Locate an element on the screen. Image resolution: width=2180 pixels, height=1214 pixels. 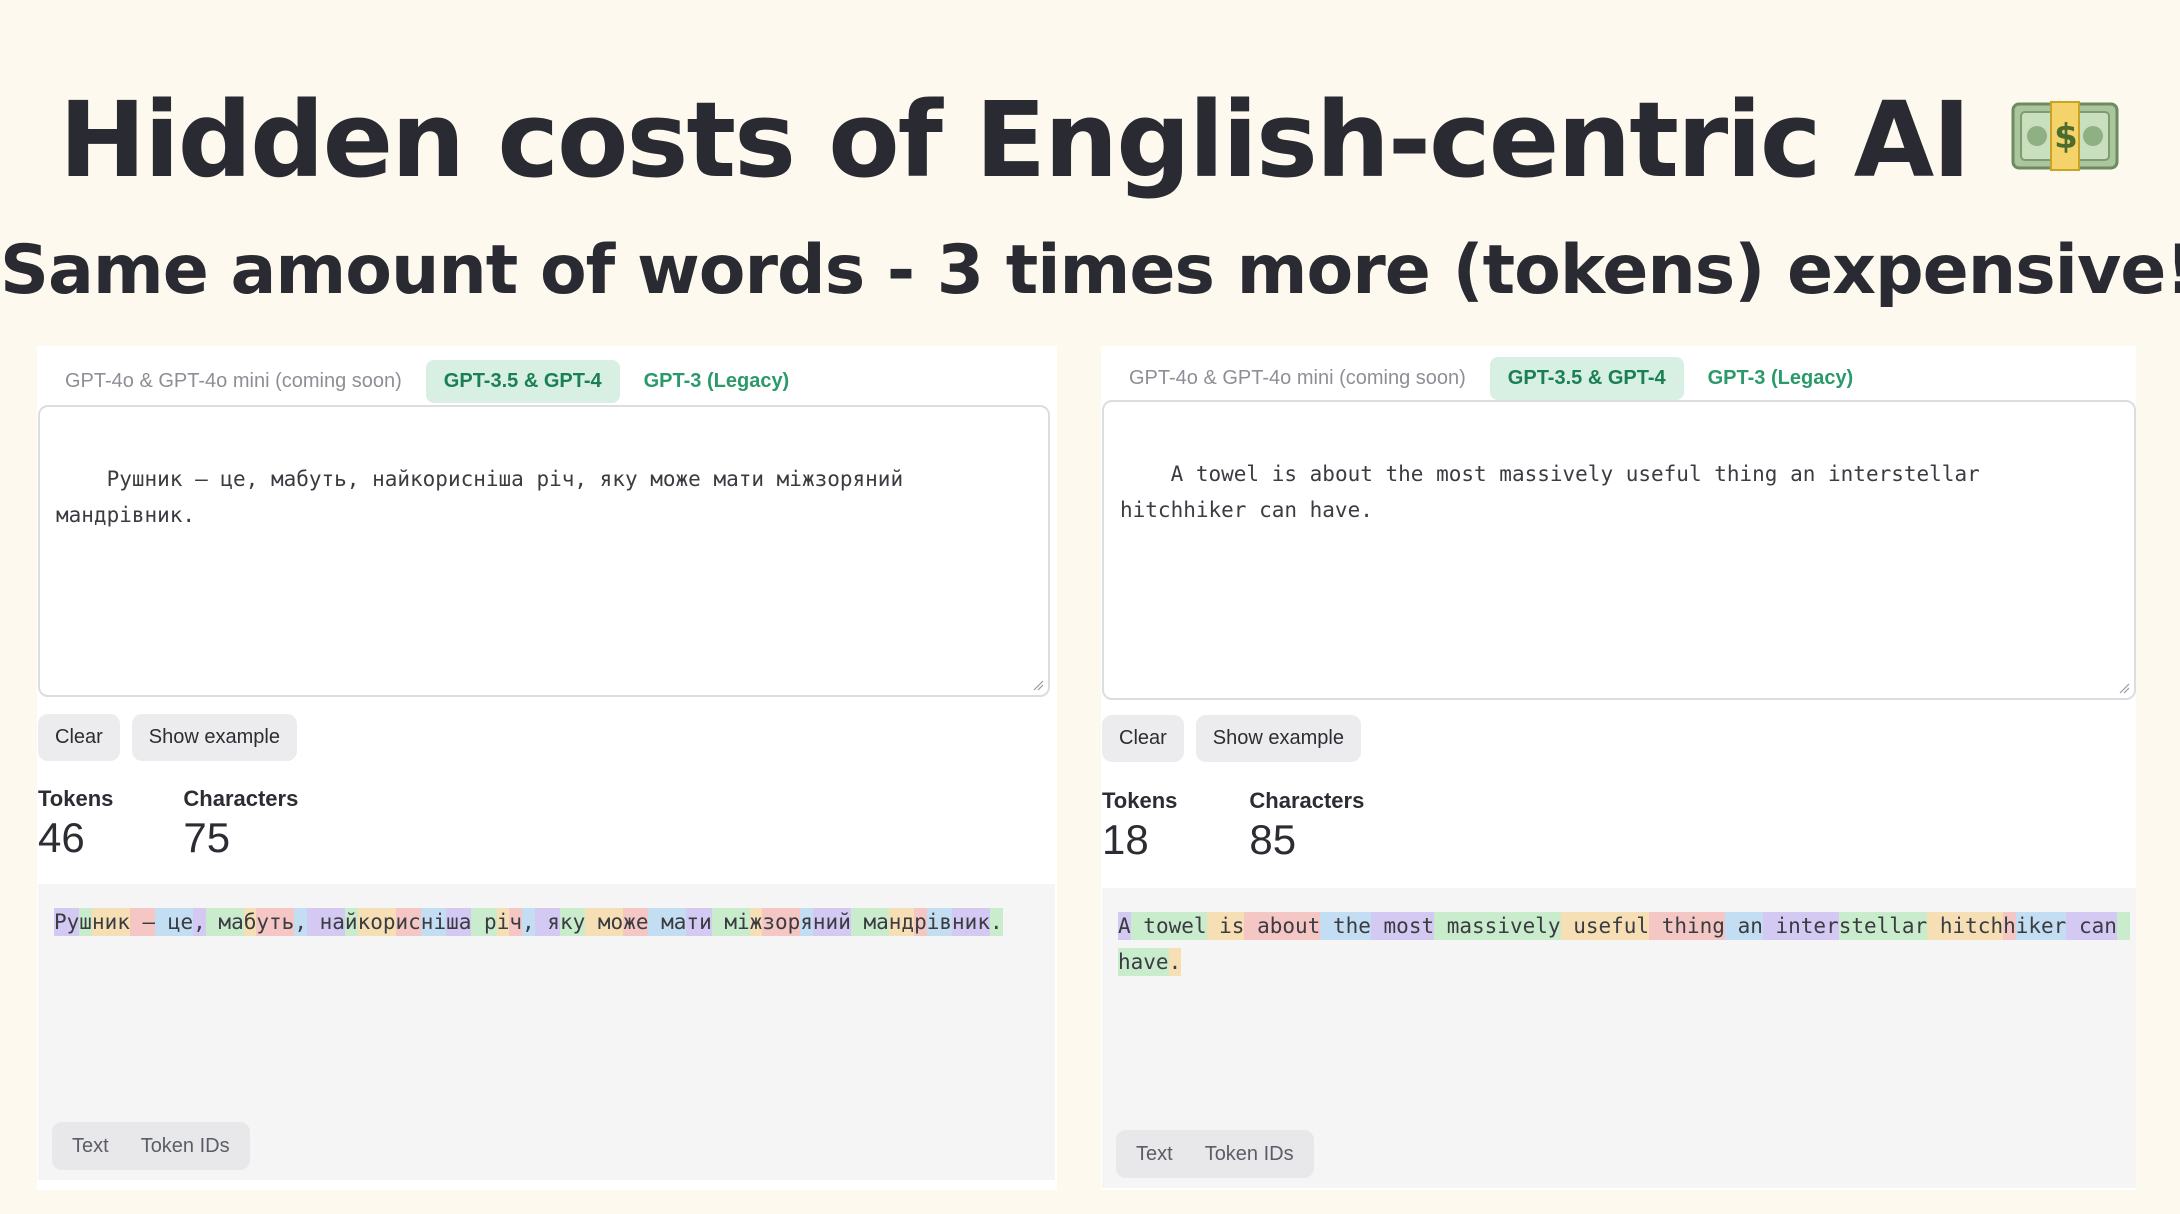
token: — is located at coordinates (142, 922).